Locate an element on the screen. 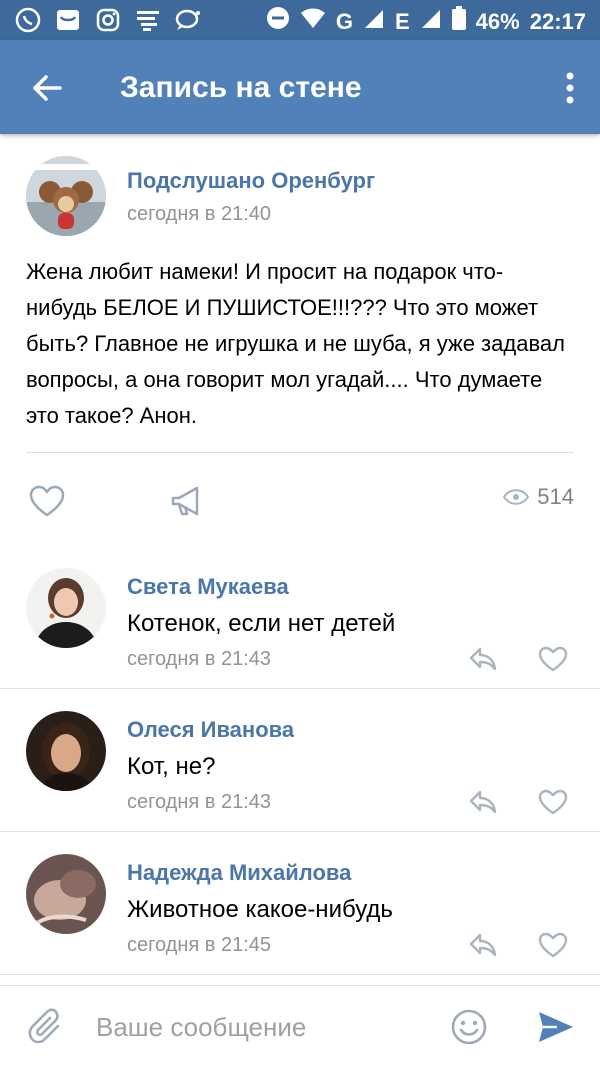 The image size is (600, 1065). wifi-icon is located at coordinates (313, 21).